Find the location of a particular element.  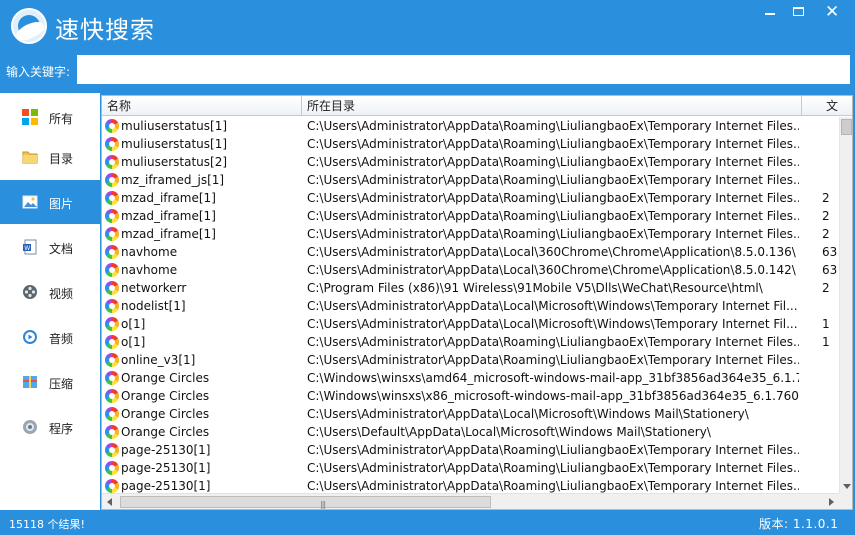

sidebar-item-label: 所有 is located at coordinates (61, 119).